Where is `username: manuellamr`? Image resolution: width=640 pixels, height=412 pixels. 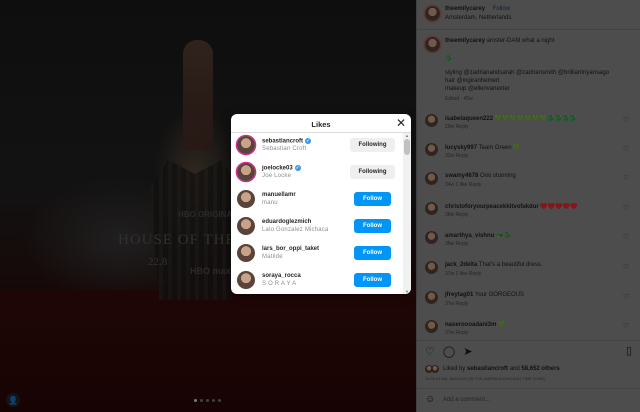
username: manuellamr is located at coordinates (279, 195).